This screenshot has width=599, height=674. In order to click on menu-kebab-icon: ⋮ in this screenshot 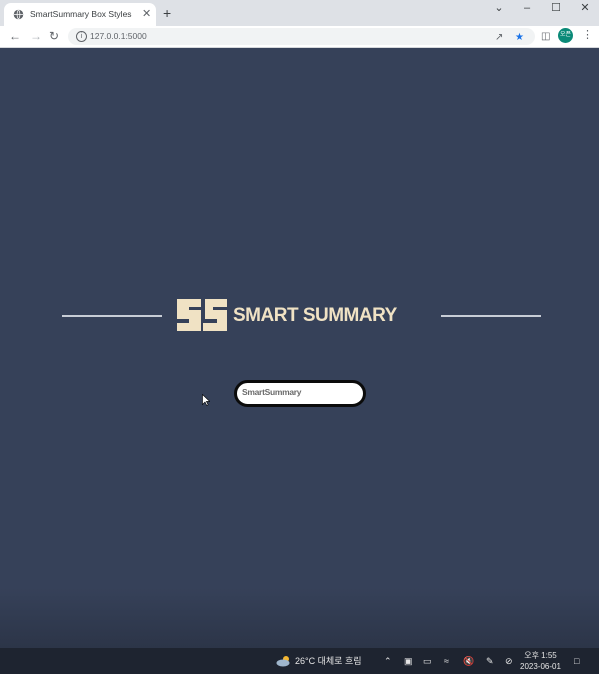, I will do `click(587, 35)`.